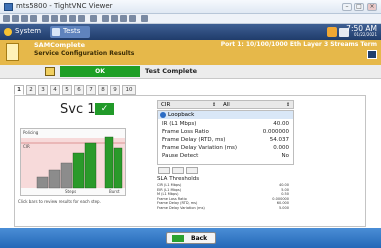  What do you see at coordinates (24, 18) in the screenshot?
I see `options-icon` at bounding box center [24, 18].